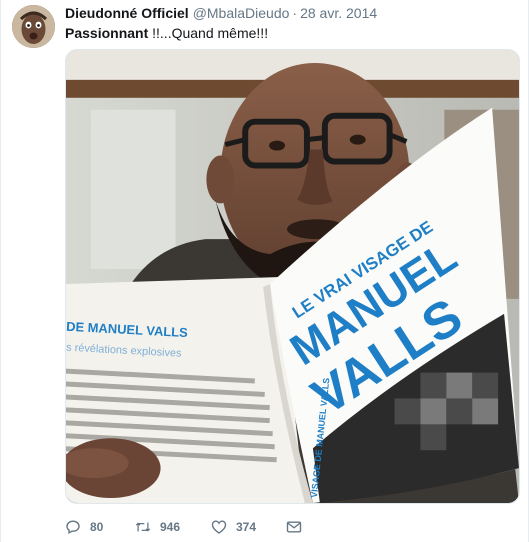  I want to click on tweet-actions: 80 946 374, so click(190, 527).